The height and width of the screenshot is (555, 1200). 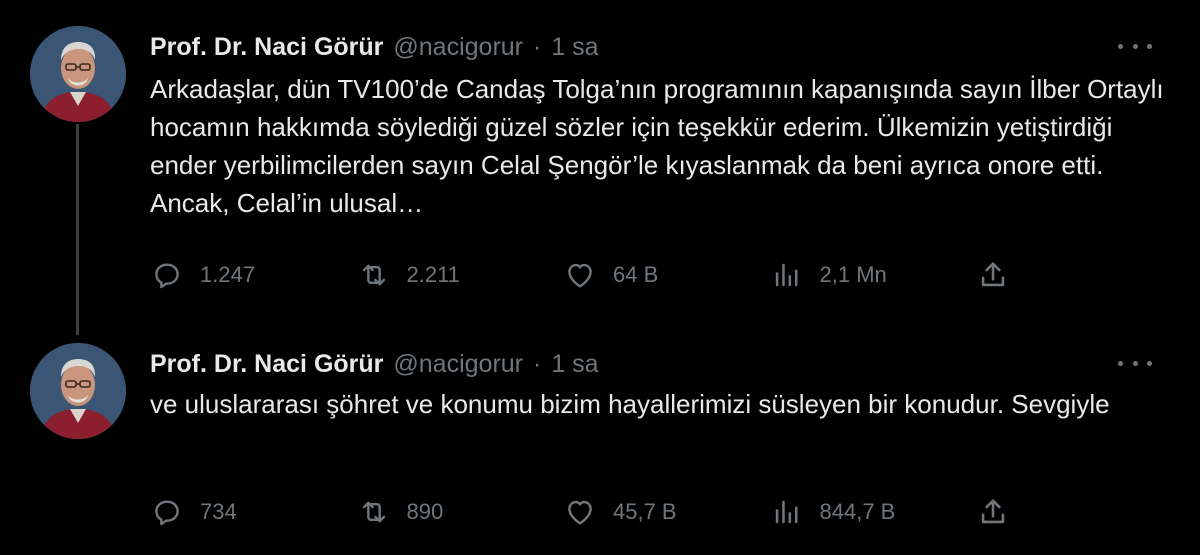 I want to click on like-count: 45,7 B, so click(x=645, y=511).